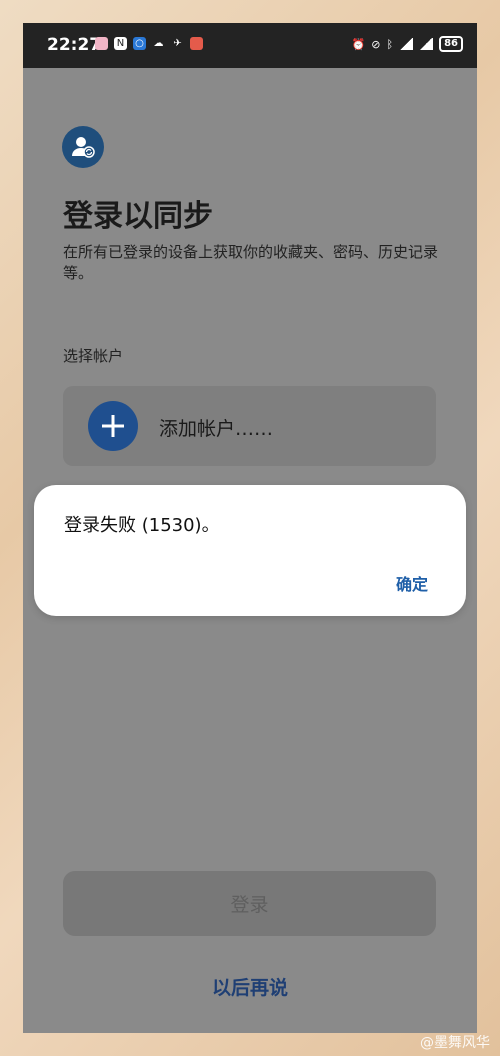 The width and height of the screenshot is (500, 1056). I want to click on login-button: 登录, so click(249, 903).